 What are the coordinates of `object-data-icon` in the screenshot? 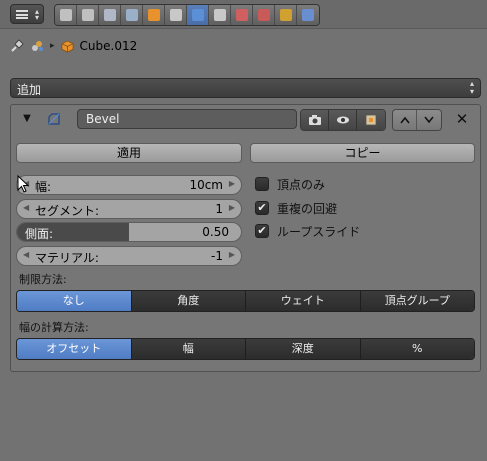 It's located at (37, 46).